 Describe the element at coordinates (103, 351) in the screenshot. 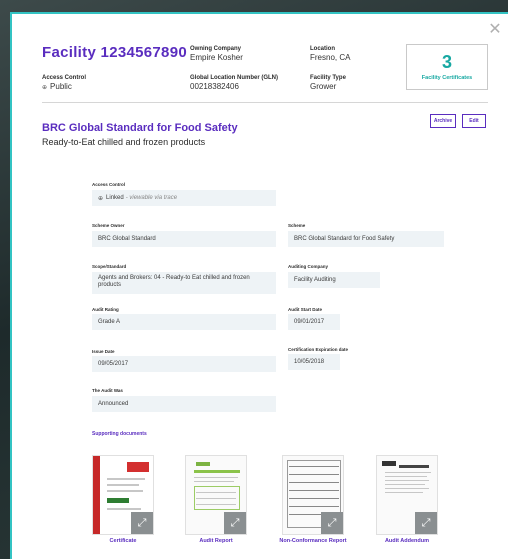

I see `issue-date-label: Issue Date` at that location.